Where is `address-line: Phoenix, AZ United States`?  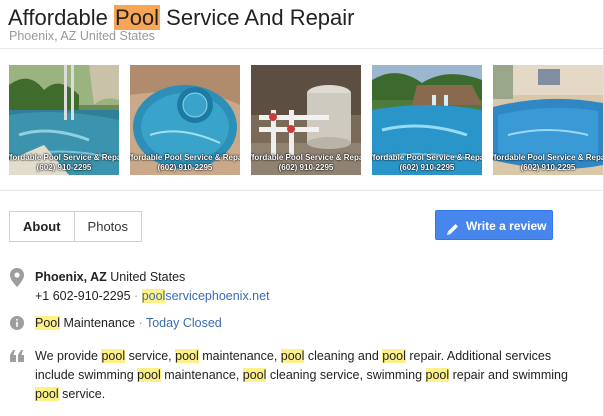 address-line: Phoenix, AZ United States is located at coordinates (110, 277).